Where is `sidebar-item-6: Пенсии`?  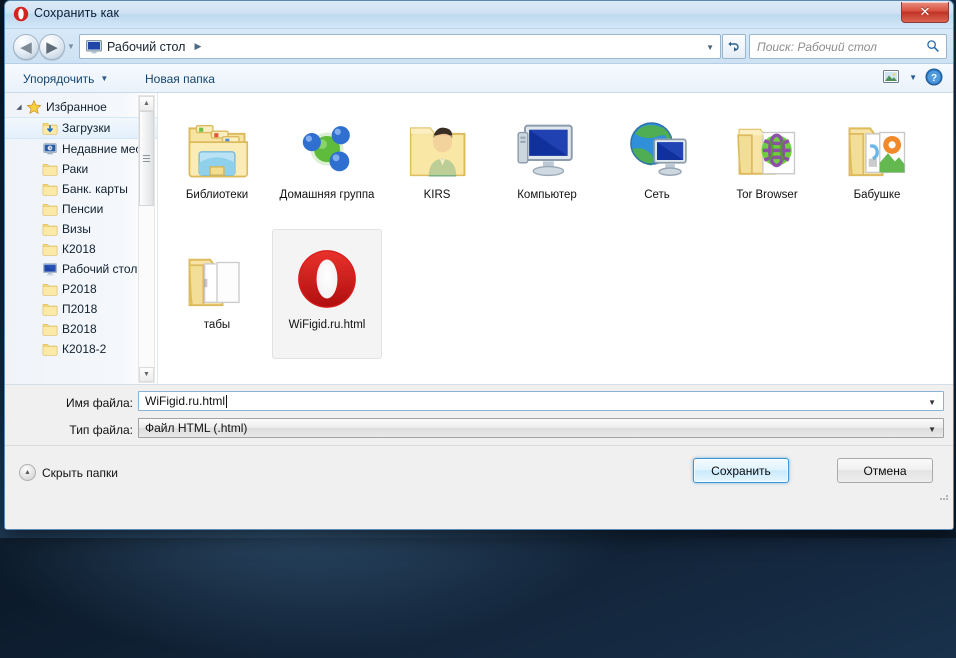
sidebar-item-6: Пенсии is located at coordinates (81, 209).